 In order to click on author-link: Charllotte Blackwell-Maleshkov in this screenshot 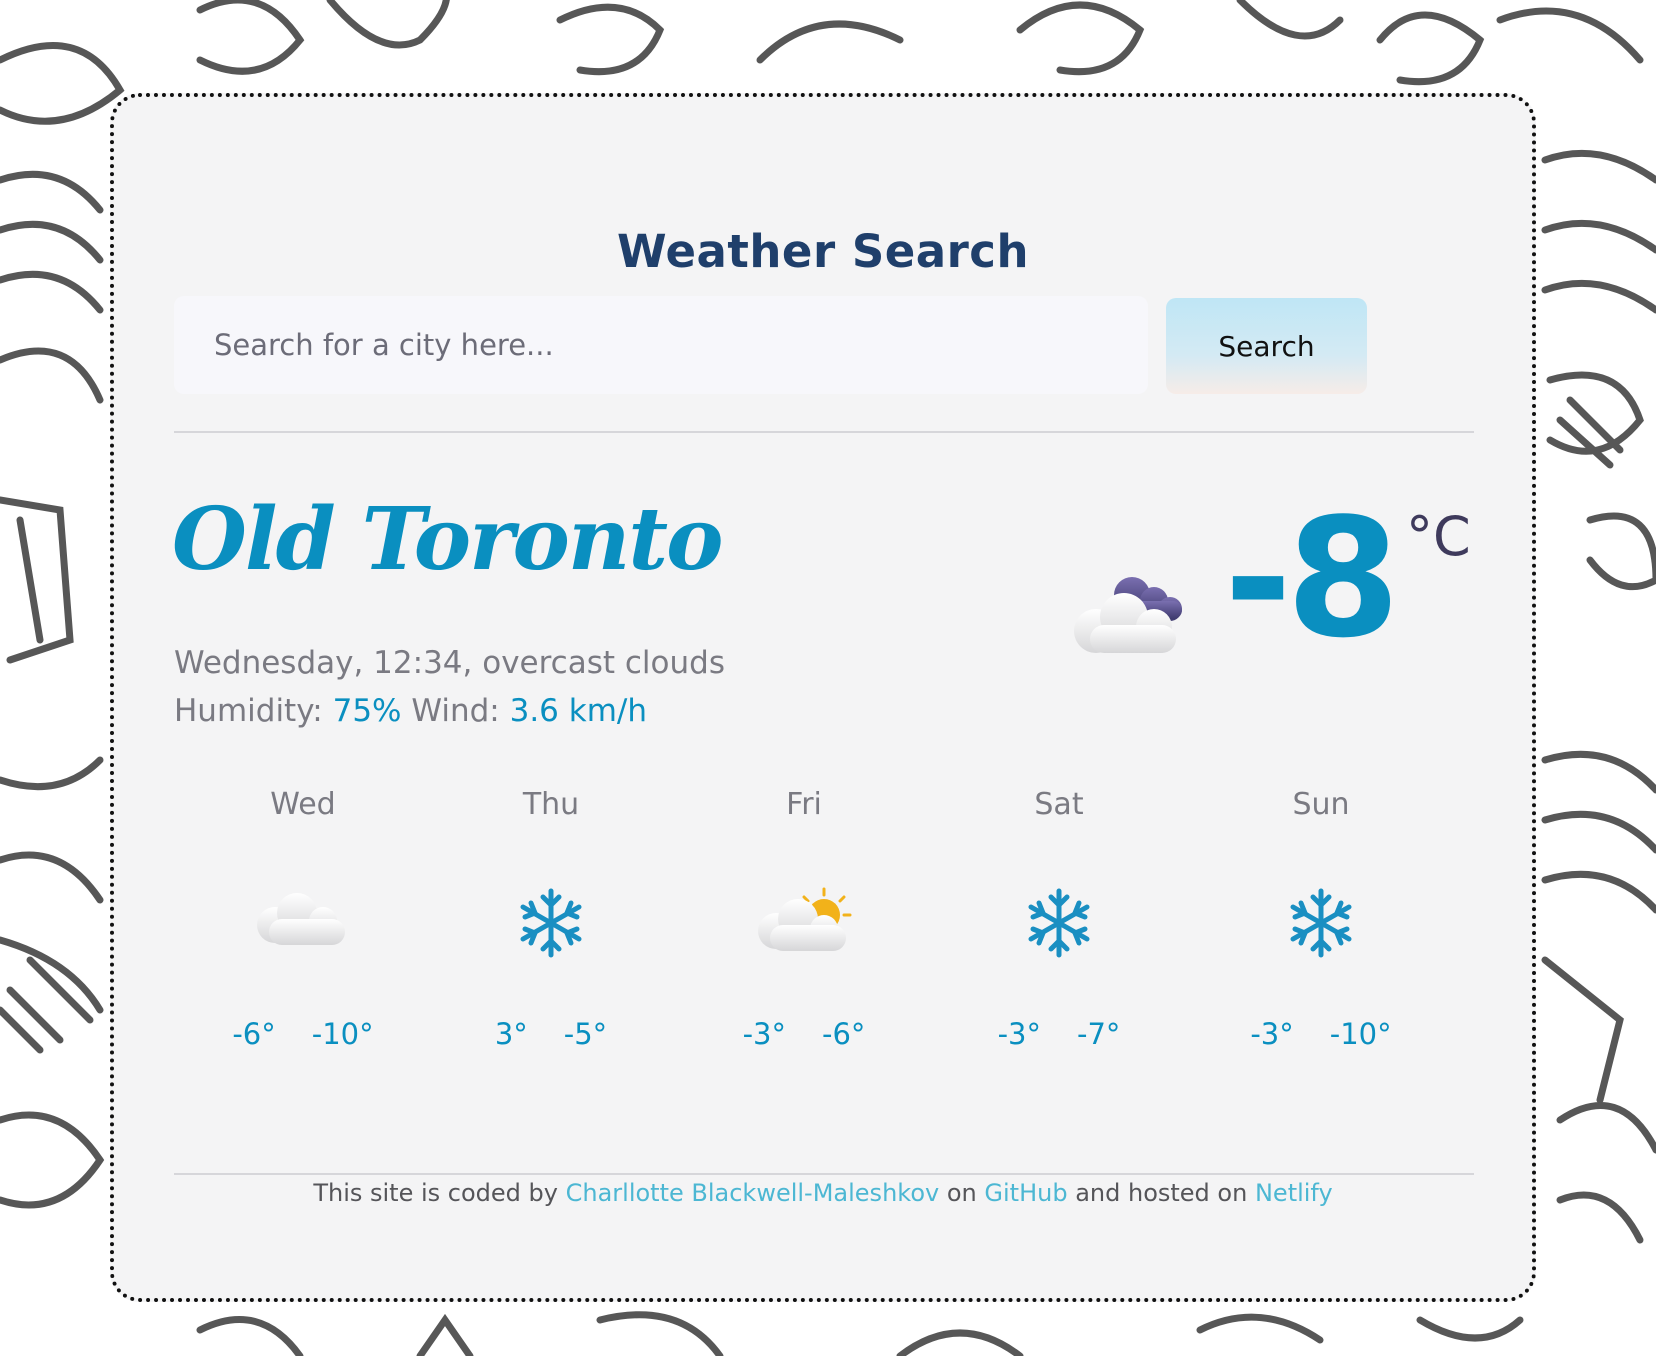, I will do `click(753, 1193)`.